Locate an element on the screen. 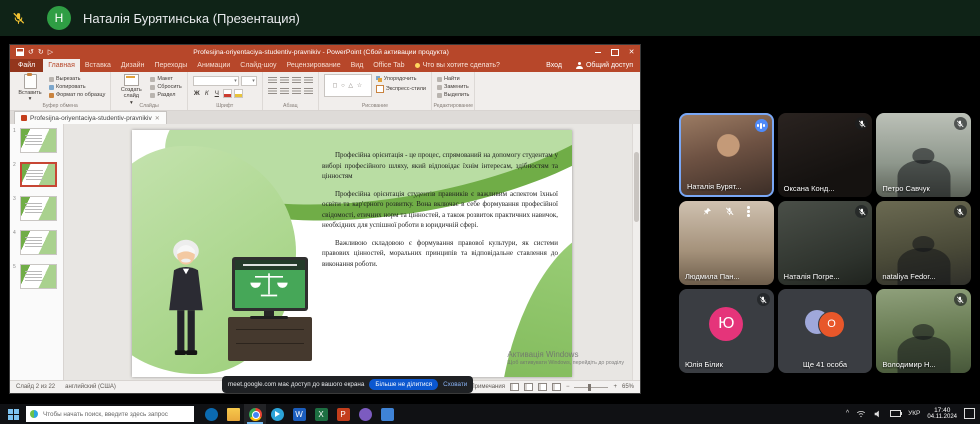 This screenshot has height=424, width=980. slide-thumbnail-4: 4 is located at coordinates (36, 242).